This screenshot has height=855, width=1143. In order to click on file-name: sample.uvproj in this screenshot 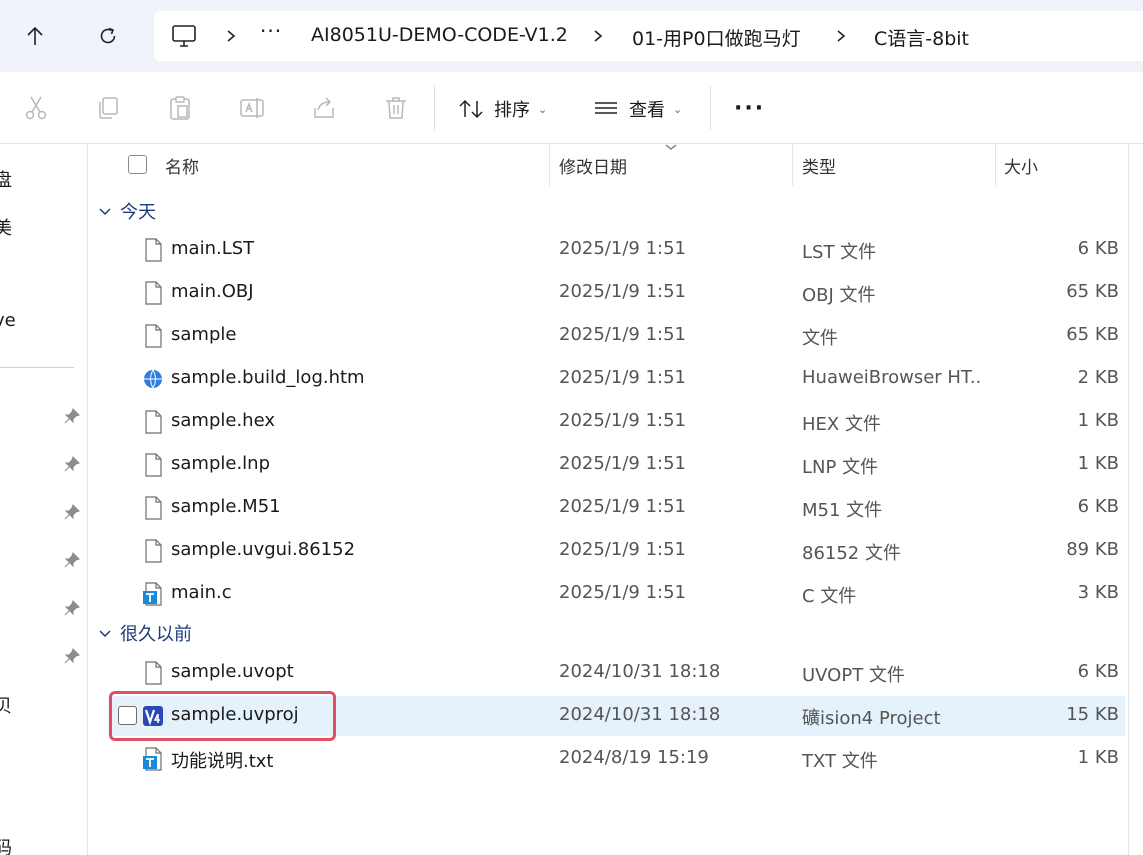, I will do `click(235, 714)`.